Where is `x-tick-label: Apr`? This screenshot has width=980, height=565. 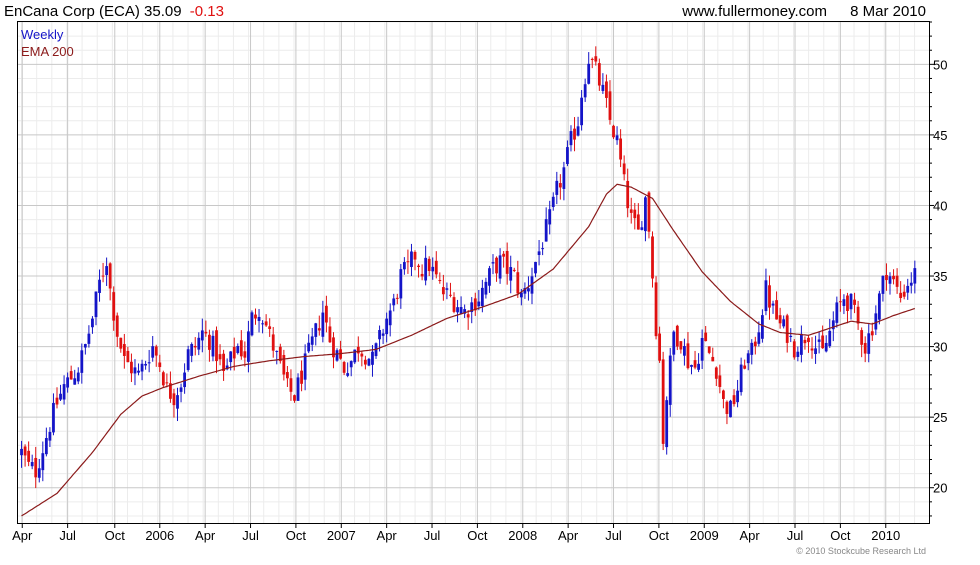 x-tick-label: Apr is located at coordinates (205, 535).